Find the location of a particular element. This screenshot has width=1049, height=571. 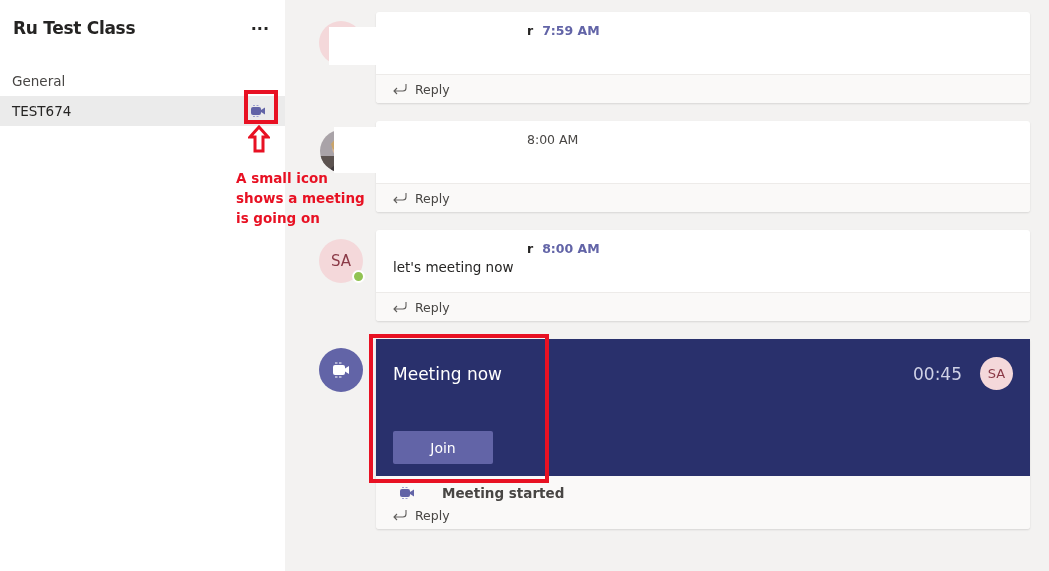

more-options-button: ··· is located at coordinates (259, 28).